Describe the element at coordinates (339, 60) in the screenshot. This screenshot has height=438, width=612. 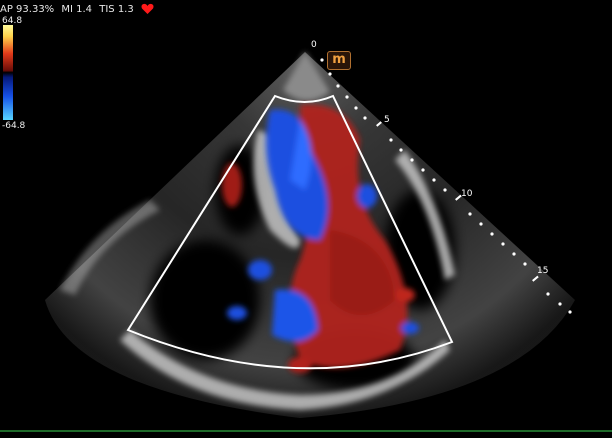
I see `orientation-marker: m` at that location.